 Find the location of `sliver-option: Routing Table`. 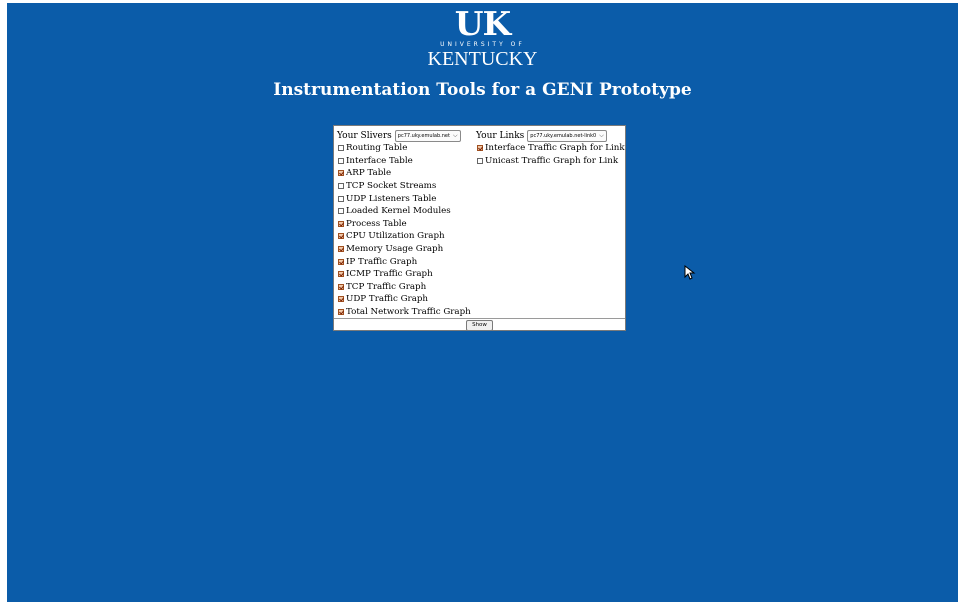

sliver-option: Routing Table is located at coordinates (406, 148).